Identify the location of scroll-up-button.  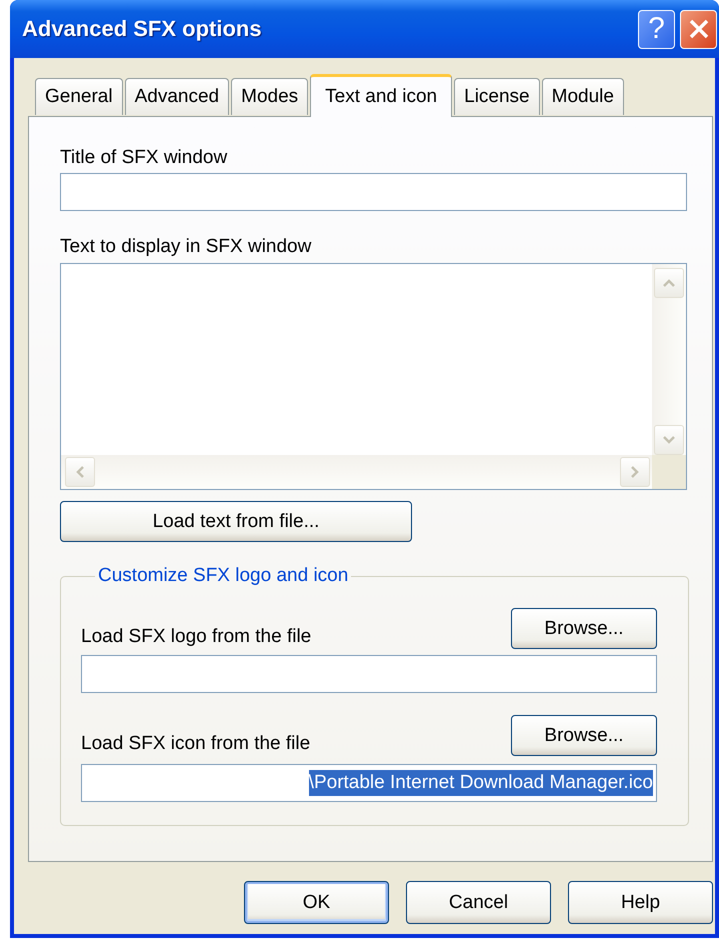
(669, 283).